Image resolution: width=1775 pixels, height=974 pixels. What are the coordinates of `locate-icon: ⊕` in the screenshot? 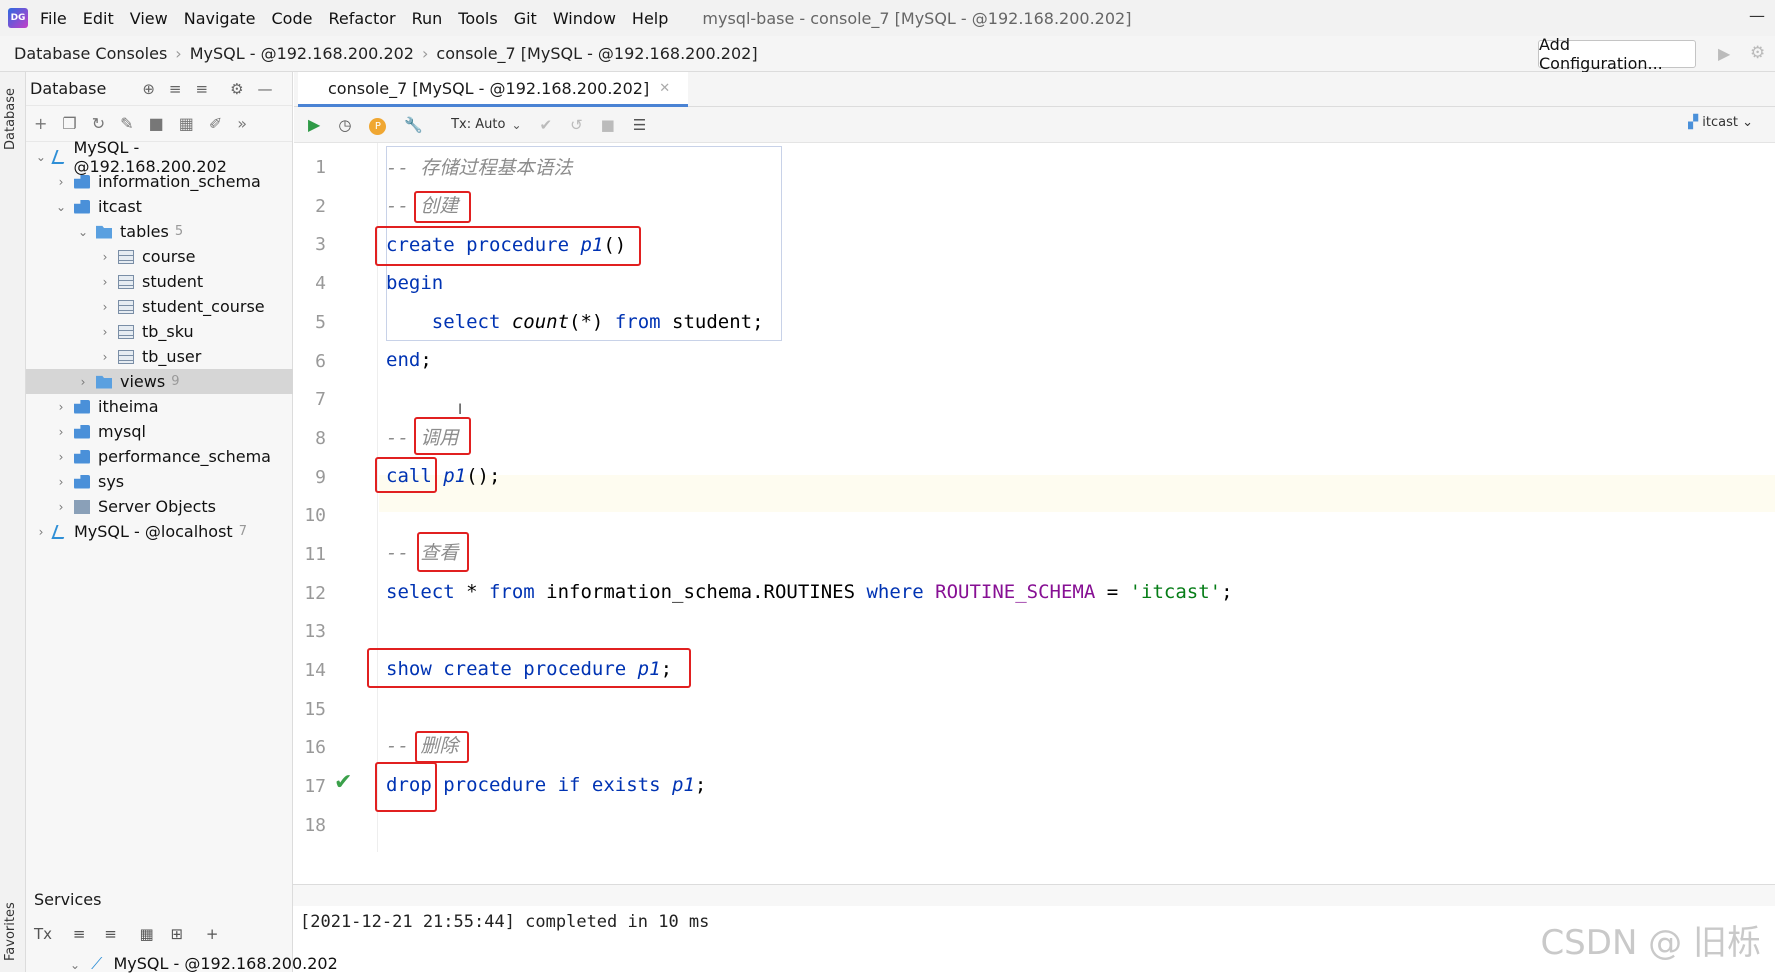 It's located at (148, 89).